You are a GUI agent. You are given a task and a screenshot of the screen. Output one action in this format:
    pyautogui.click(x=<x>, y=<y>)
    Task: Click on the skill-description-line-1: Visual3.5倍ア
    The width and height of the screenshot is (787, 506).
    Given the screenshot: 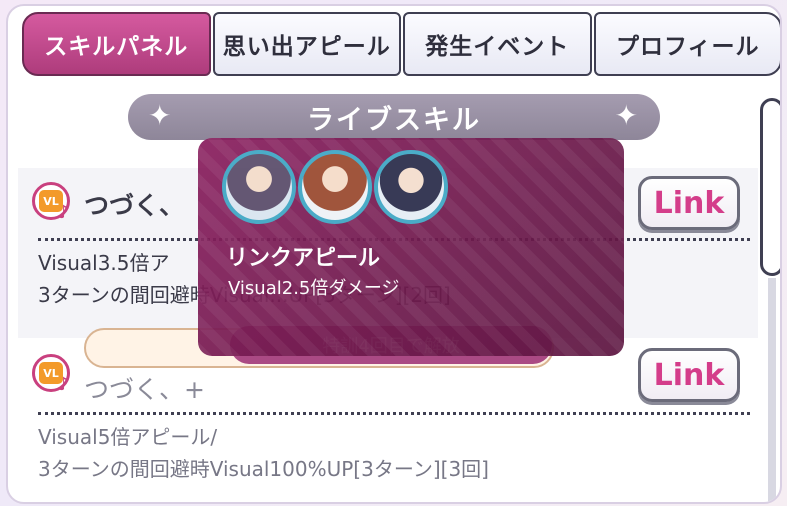 What is the action you would take?
    pyautogui.click(x=104, y=263)
    